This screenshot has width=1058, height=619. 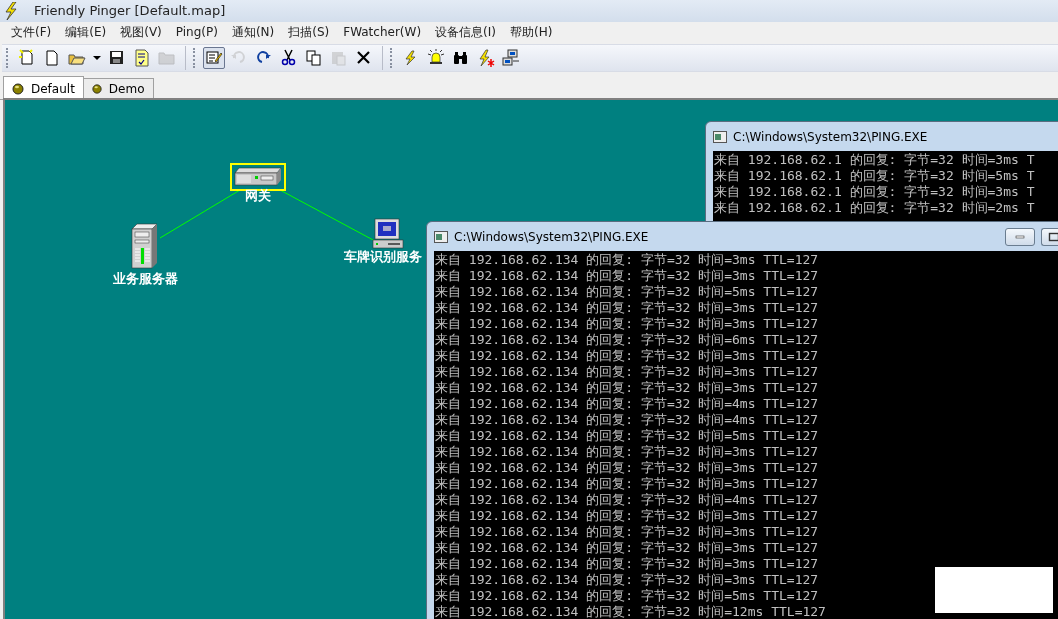 I want to click on lightning-star-icon, so click(x=486, y=58).